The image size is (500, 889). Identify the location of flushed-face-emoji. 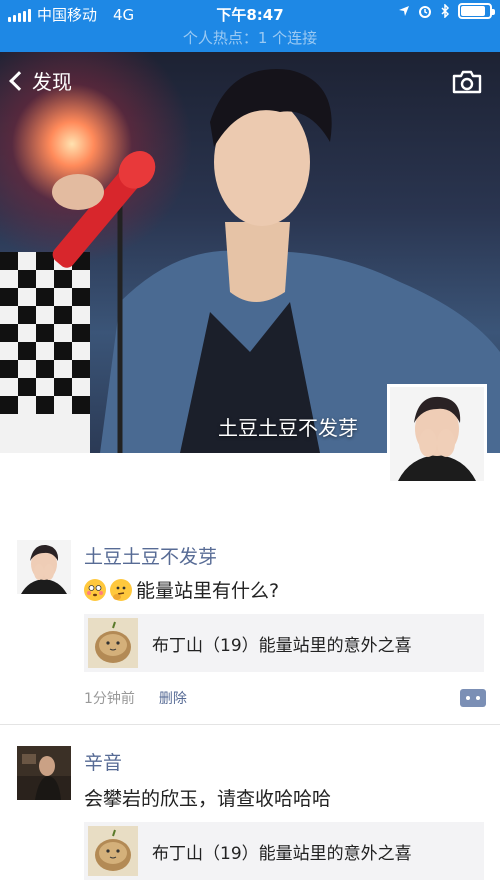
(95, 589).